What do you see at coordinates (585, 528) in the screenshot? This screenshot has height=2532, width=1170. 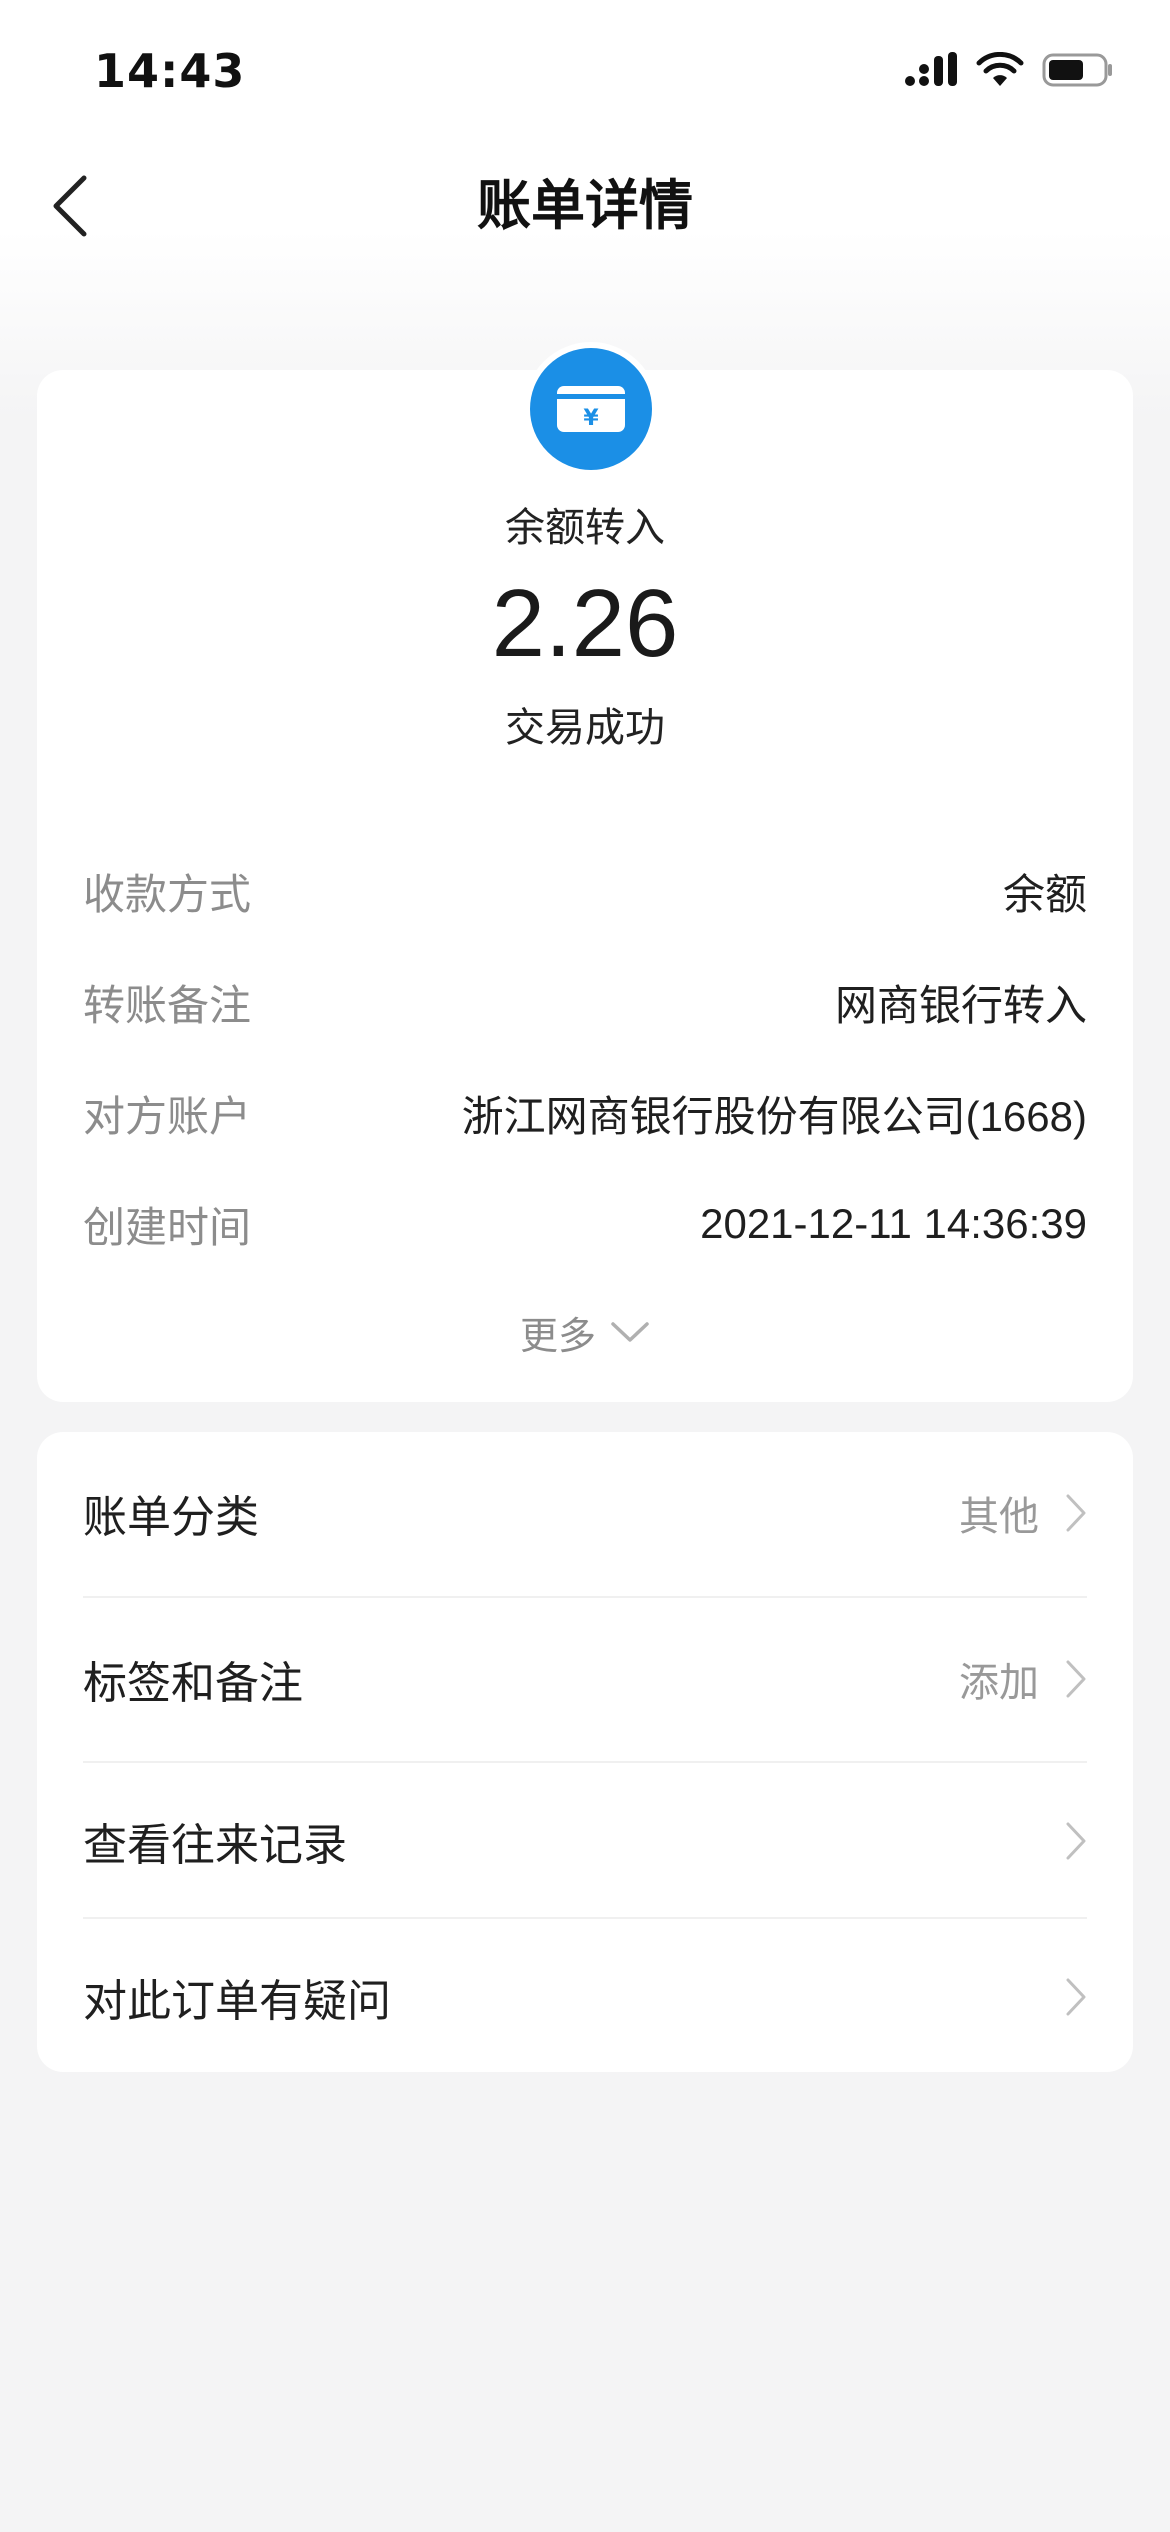 I see `transaction-type: 余额转入` at bounding box center [585, 528].